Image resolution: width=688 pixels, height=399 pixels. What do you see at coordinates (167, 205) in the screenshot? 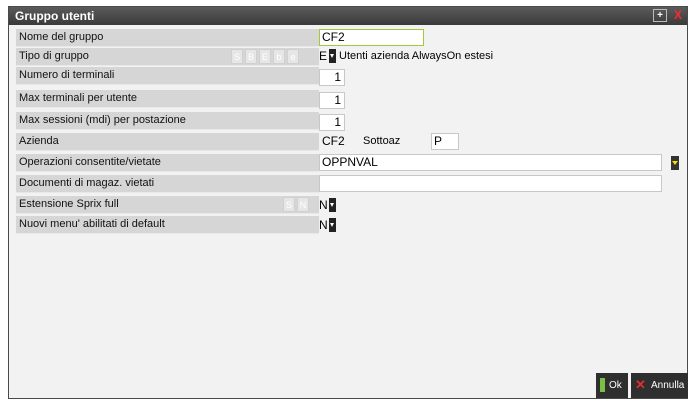
I see `row-estensione-sprix: Estensione Sprix full S N` at bounding box center [167, 205].